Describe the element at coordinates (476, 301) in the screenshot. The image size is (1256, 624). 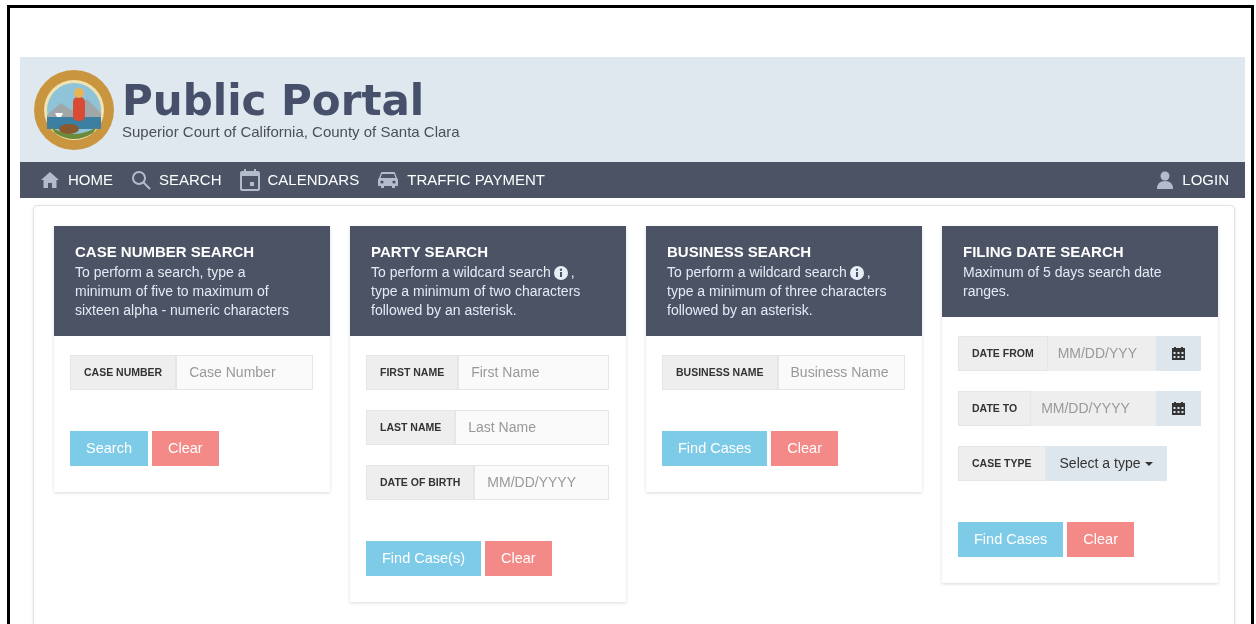
I see `description-text: type a minimum of two characters followed by an asterisk.` at that location.